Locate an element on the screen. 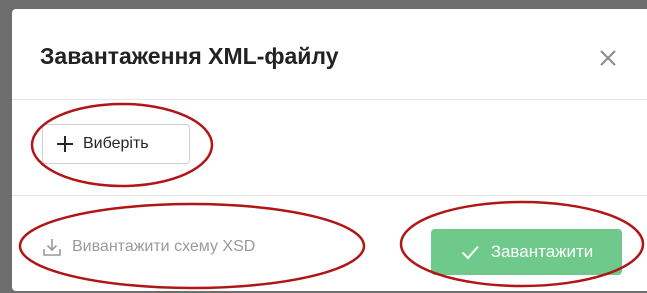  download-icon is located at coordinates (52, 247).